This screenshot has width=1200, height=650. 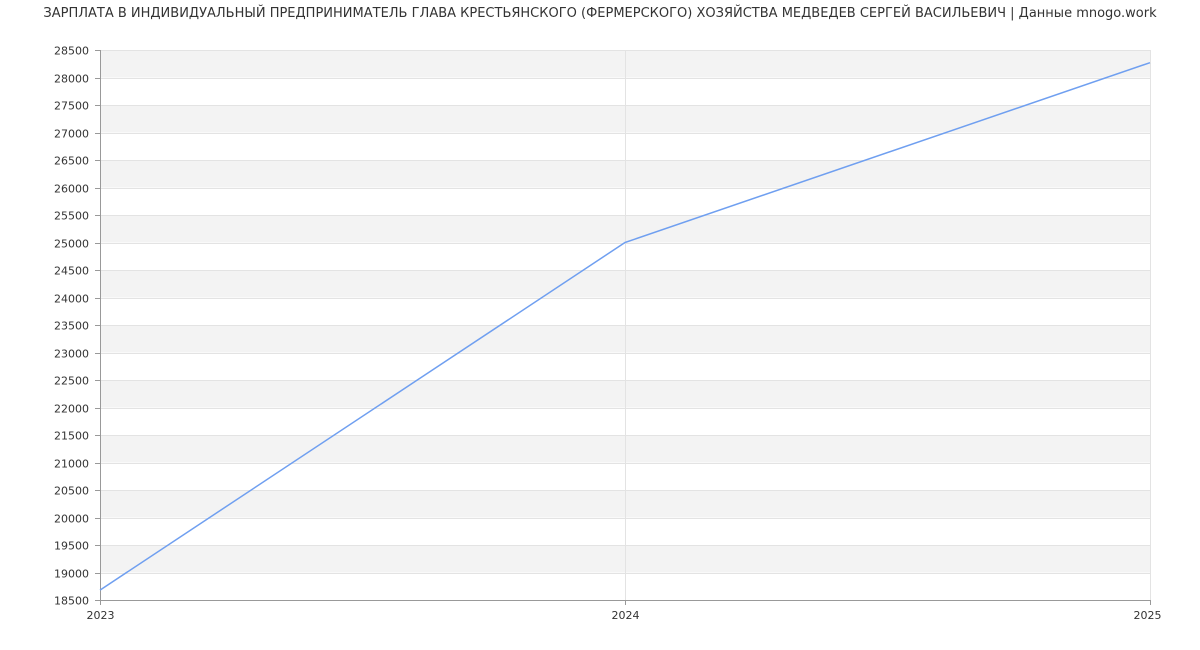 I want to click on y-tick-label: 20500, so click(x=71, y=491).